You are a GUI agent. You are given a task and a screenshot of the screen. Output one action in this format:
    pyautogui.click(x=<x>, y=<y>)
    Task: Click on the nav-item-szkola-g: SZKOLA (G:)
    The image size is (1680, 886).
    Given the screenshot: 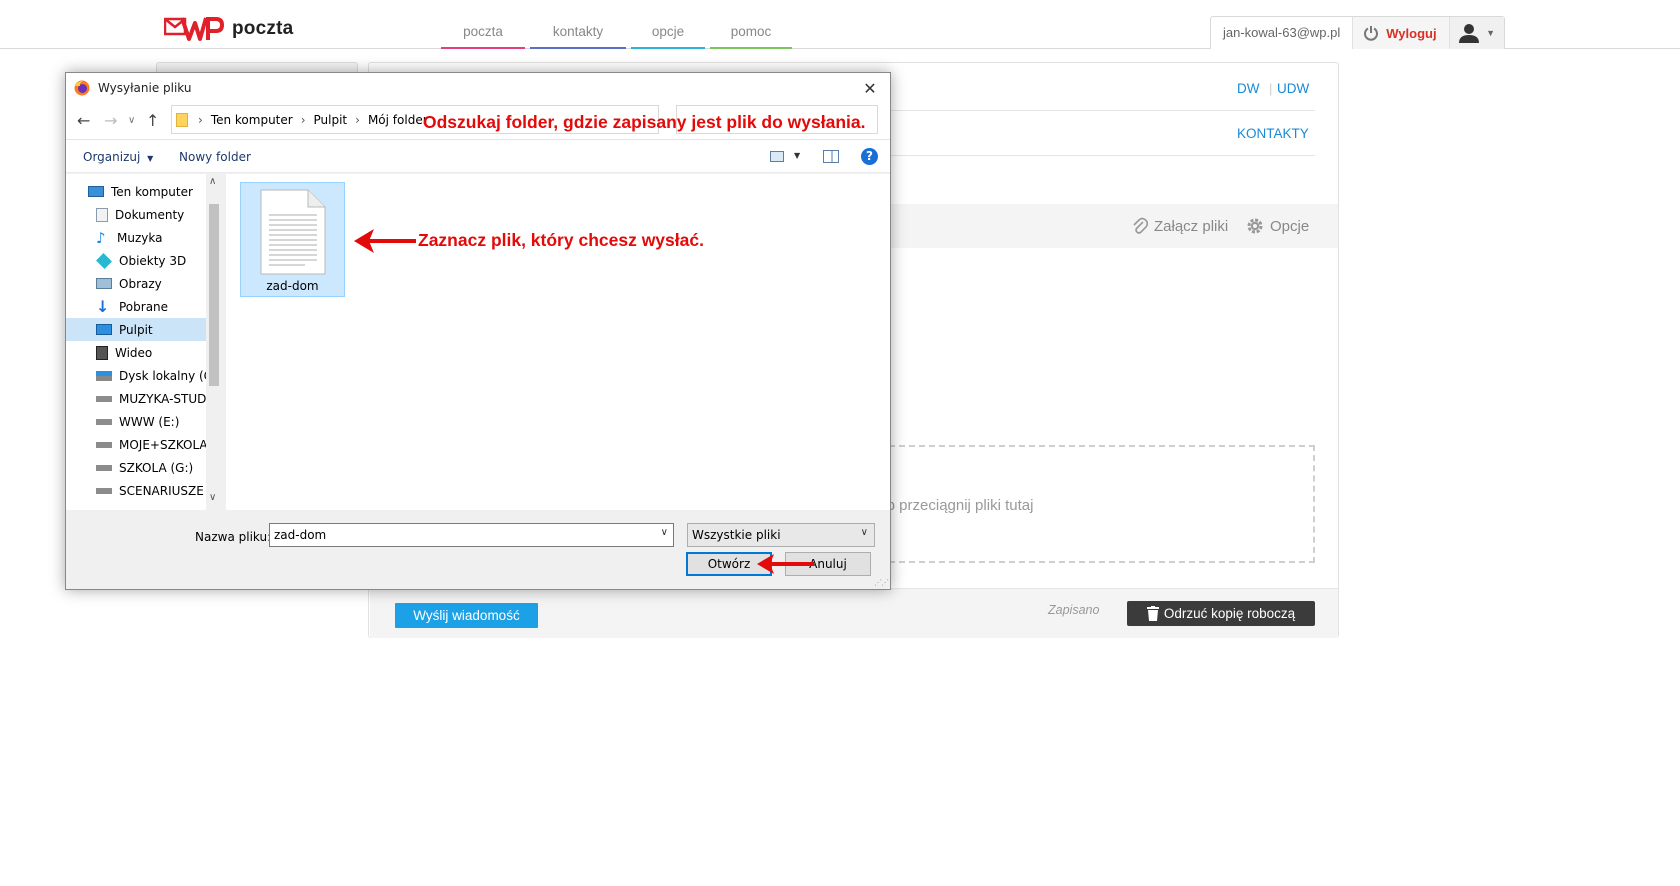 What is the action you would take?
    pyautogui.click(x=136, y=467)
    